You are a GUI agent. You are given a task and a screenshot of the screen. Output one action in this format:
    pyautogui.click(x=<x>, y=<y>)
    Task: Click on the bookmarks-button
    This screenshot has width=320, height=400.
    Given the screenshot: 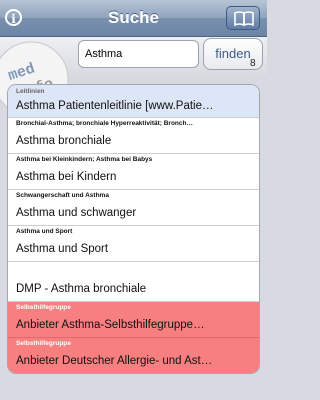 What is the action you would take?
    pyautogui.click(x=243, y=18)
    